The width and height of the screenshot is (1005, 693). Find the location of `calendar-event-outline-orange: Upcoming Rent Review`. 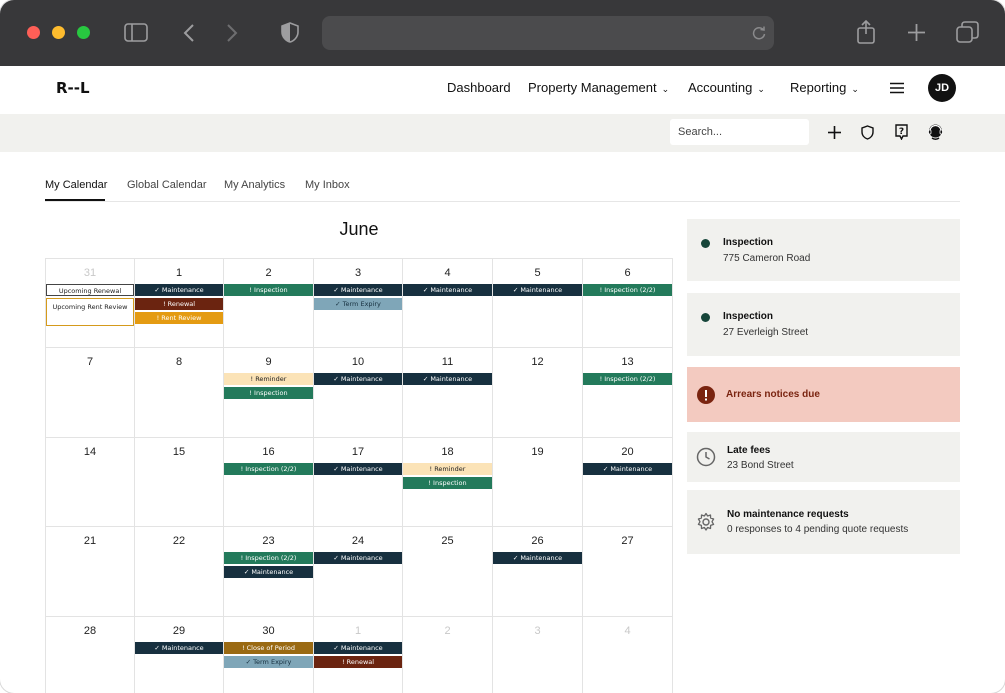

calendar-event-outline-orange: Upcoming Rent Review is located at coordinates (90, 312).